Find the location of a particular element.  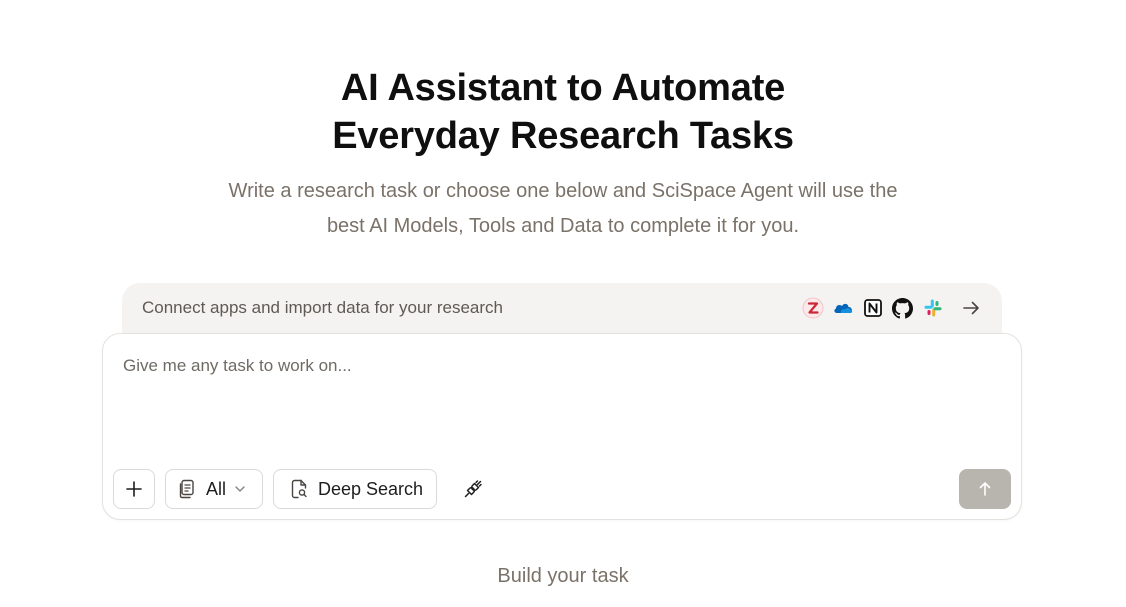

source-filter-label: All is located at coordinates (216, 488).